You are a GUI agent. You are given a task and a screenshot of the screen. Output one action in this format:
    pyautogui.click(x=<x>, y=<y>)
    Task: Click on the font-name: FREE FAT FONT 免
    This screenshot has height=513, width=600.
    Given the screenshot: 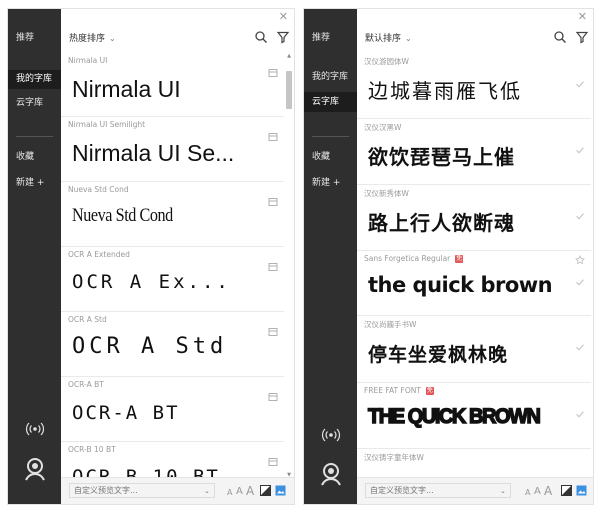 What is the action you would take?
    pyautogui.click(x=399, y=390)
    